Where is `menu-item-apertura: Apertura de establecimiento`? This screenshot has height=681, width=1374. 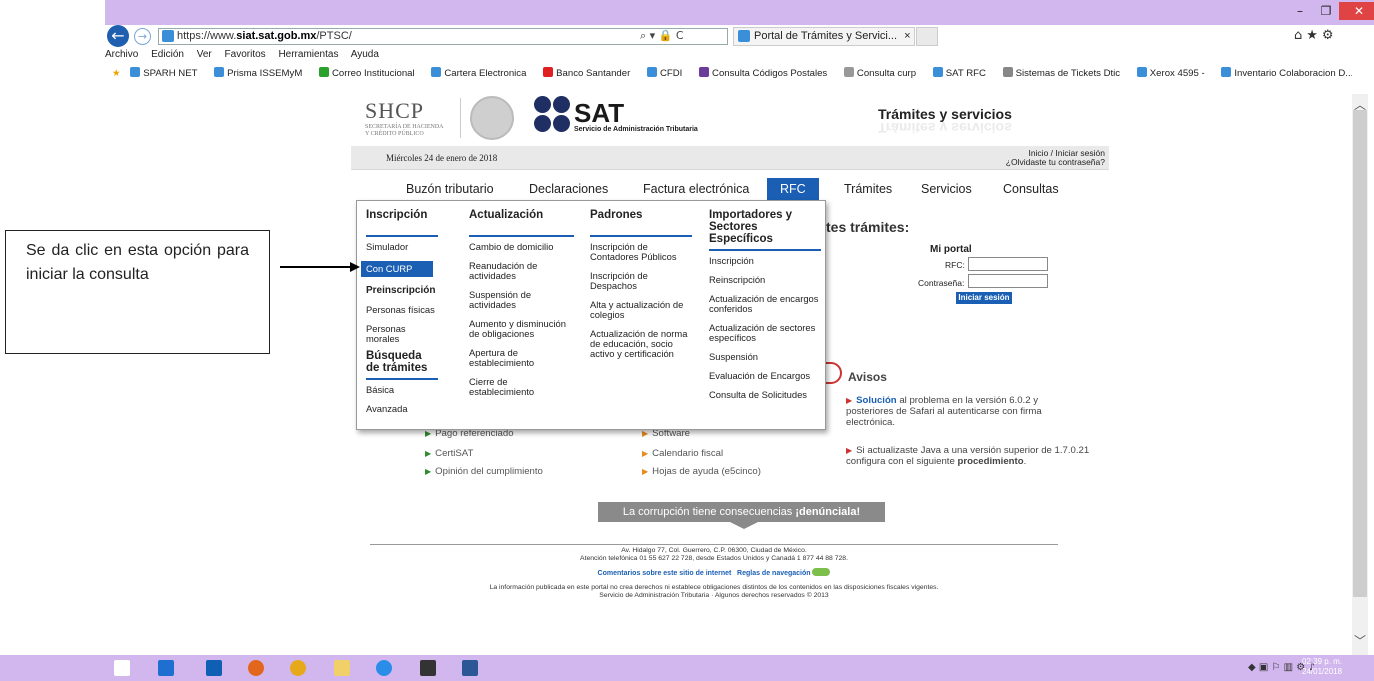
menu-item-apertura: Apertura de establecimiento is located at coordinates (521, 358).